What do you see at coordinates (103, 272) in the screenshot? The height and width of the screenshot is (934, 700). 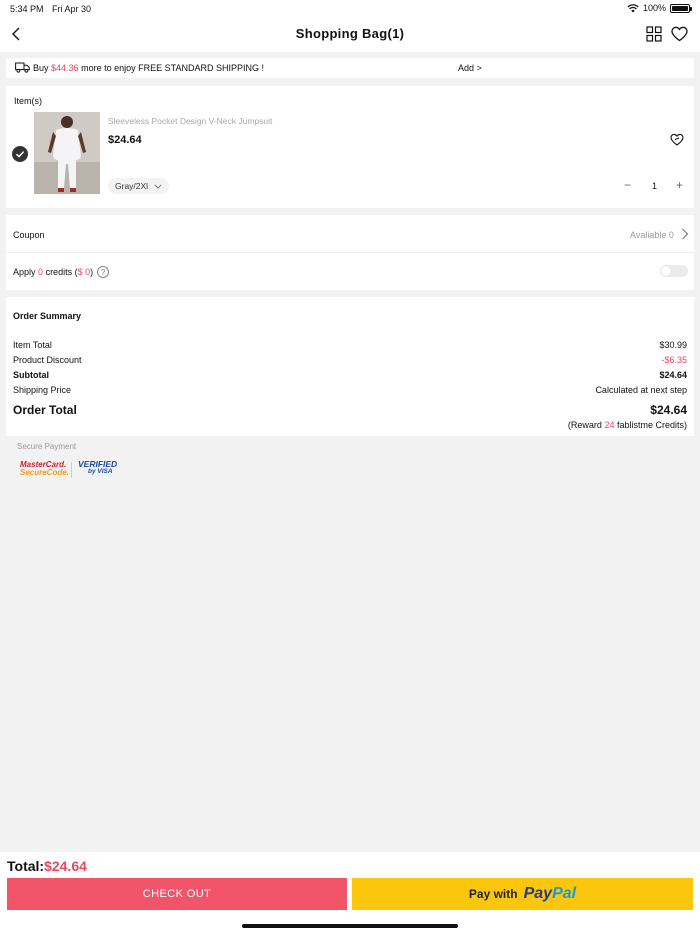 I see `help-icon: ?` at bounding box center [103, 272].